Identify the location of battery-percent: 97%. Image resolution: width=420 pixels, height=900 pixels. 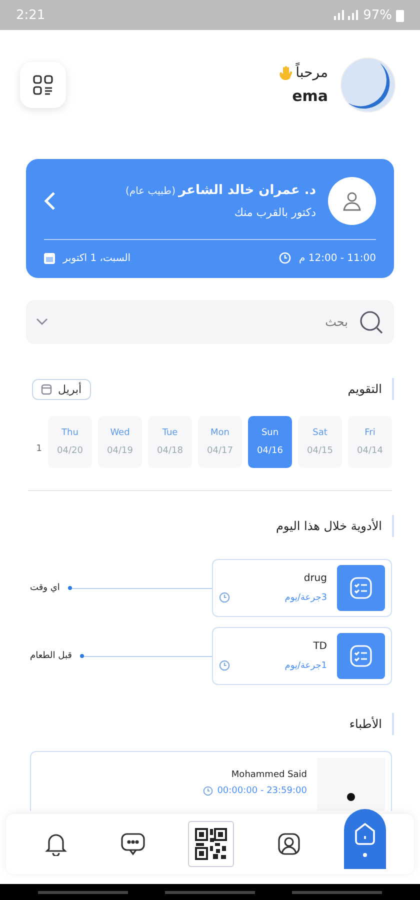
(377, 15).